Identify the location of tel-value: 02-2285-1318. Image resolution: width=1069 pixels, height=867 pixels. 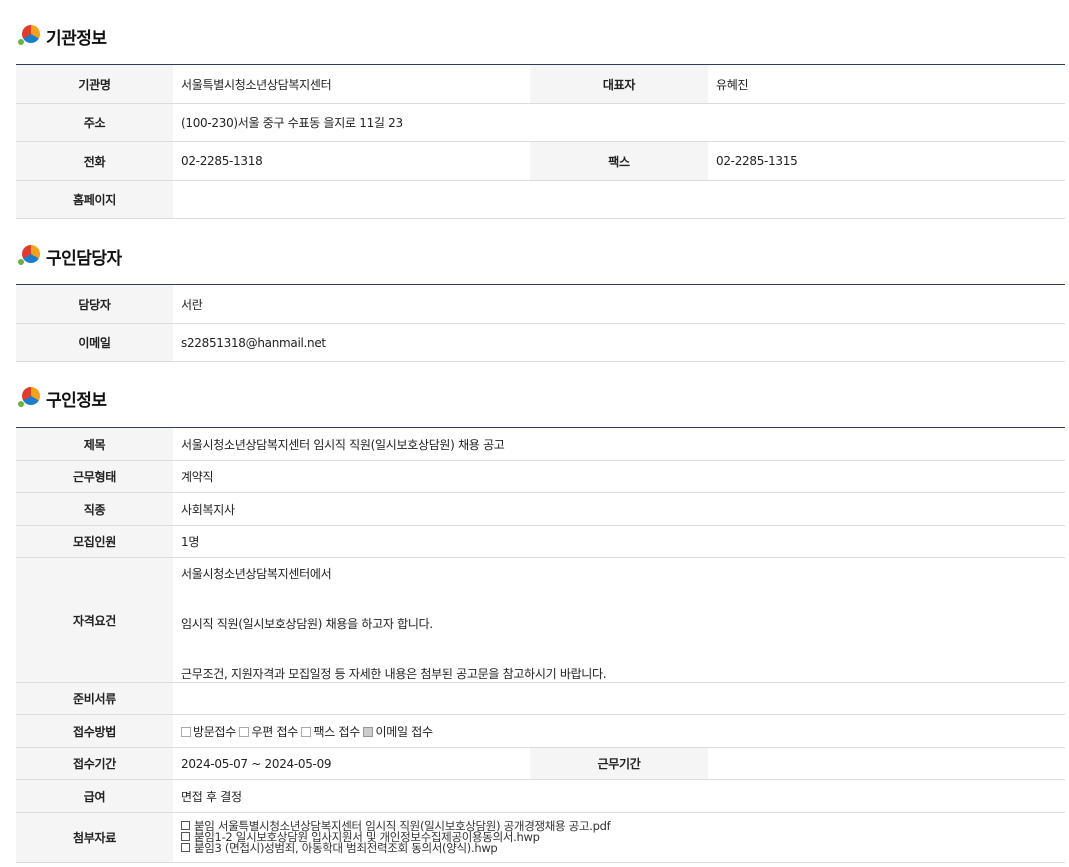
(351, 161).